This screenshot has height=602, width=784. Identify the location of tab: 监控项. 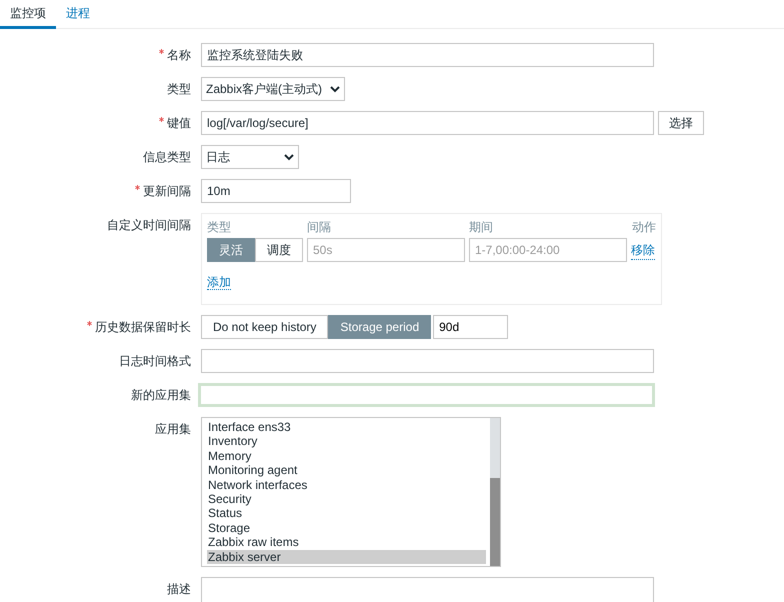
(28, 14).